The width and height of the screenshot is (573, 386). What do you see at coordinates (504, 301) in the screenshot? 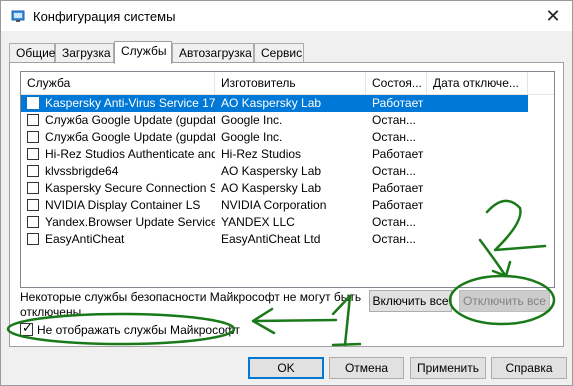
I see `disable-all-button: Отключить все` at bounding box center [504, 301].